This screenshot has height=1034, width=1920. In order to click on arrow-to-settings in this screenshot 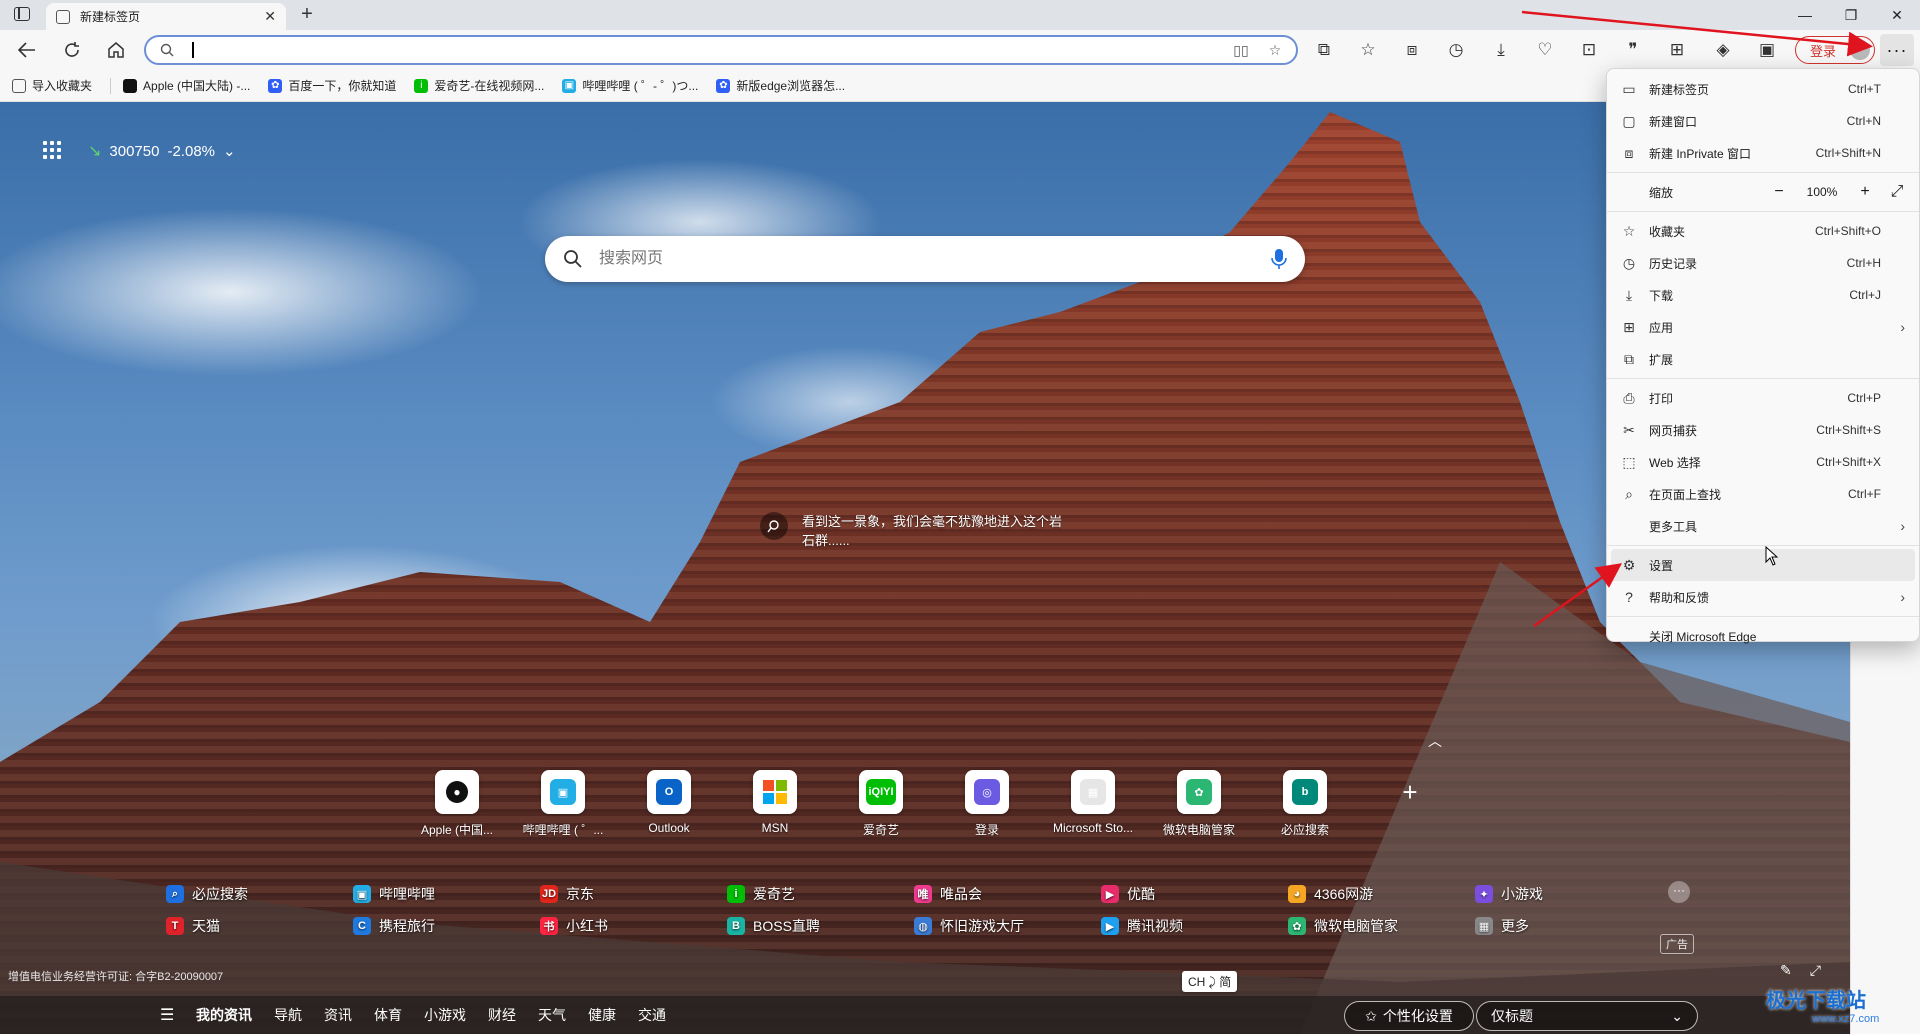, I will do `click(1578, 595)`.